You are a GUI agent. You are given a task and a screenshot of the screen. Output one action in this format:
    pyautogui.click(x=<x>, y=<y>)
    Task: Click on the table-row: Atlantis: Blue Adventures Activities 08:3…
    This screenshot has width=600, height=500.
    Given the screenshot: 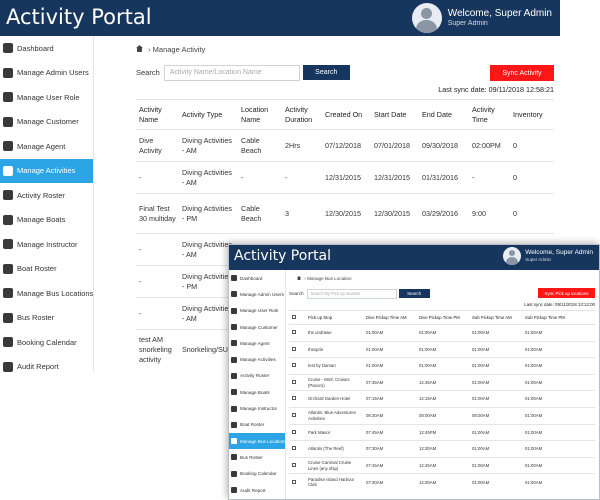 What is the action you would take?
    pyautogui.click(x=442, y=415)
    